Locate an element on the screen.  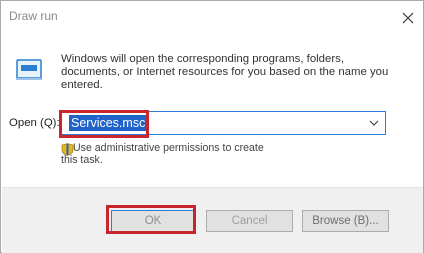
open-label: Open (Q): is located at coordinates (34, 123).